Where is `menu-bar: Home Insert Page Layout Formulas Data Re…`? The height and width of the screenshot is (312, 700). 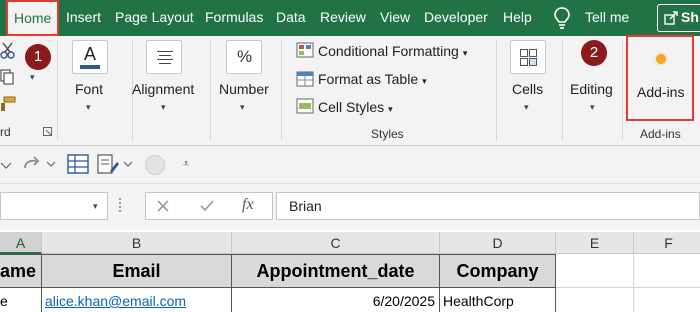 menu-bar: Home Insert Page Layout Formulas Data Re… is located at coordinates (350, 18).